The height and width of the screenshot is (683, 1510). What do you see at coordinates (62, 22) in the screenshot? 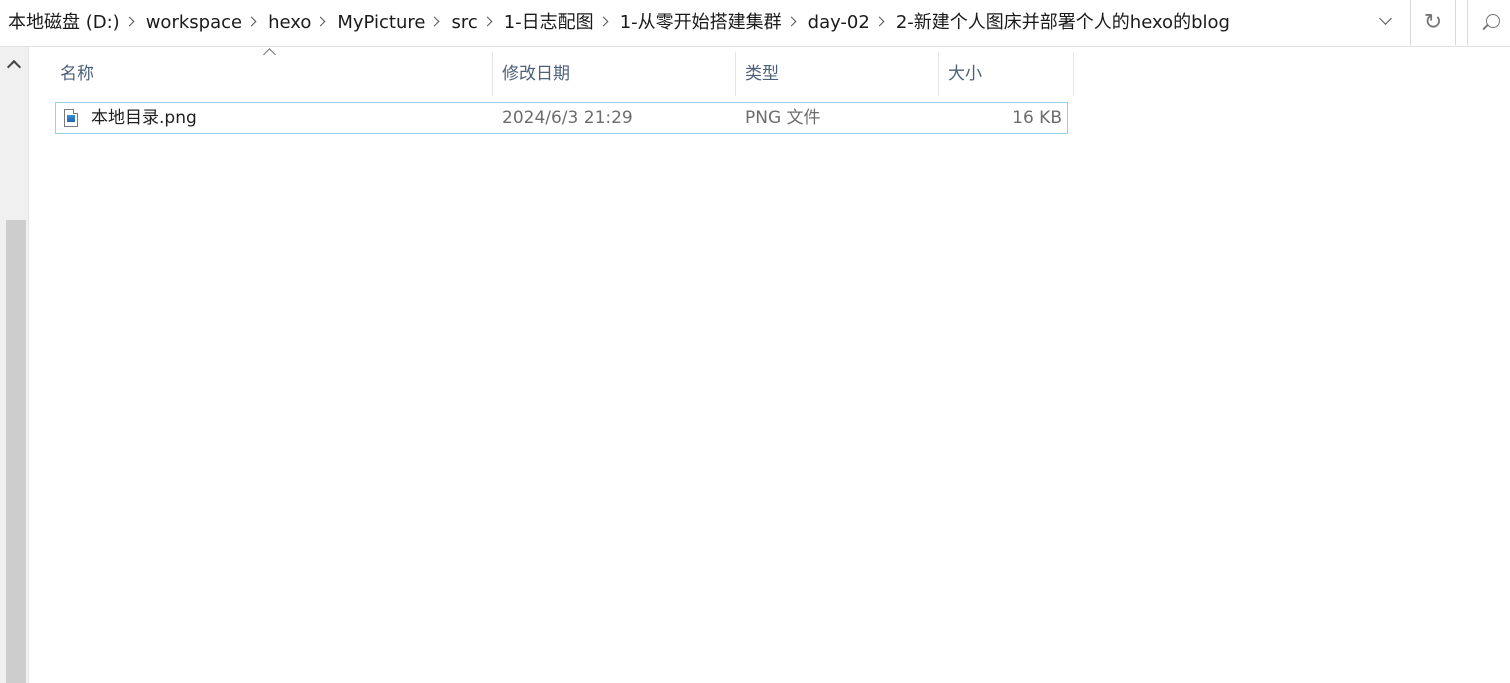
I see `breadcrumb-item-drive: 本地磁盘 (D:)` at bounding box center [62, 22].